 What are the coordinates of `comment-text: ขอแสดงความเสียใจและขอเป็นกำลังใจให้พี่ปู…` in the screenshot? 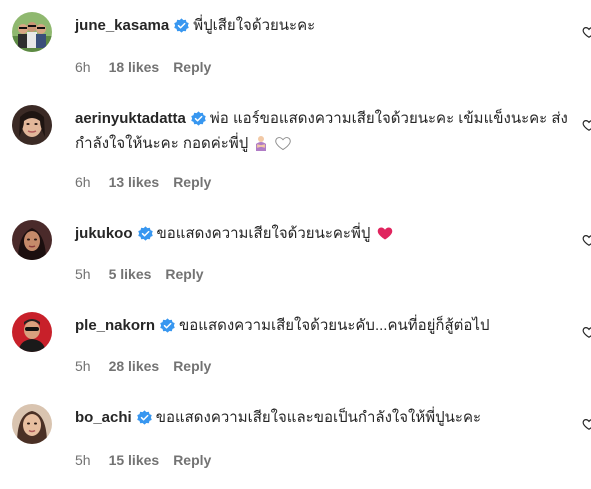 It's located at (318, 417).